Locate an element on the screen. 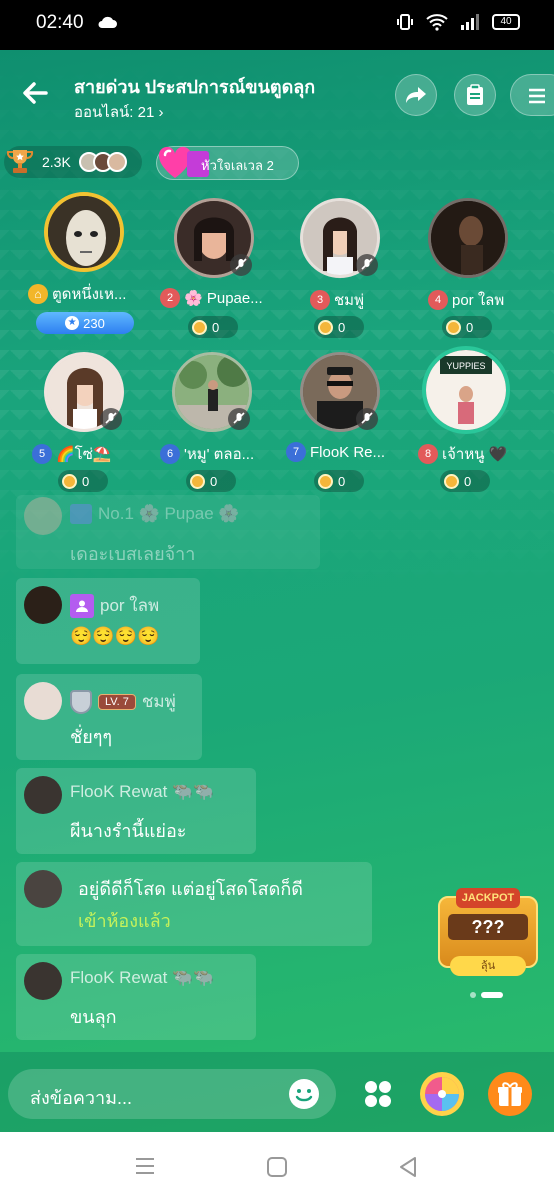 The height and width of the screenshot is (1200, 554). clock: 02:40 is located at coordinates (60, 22).